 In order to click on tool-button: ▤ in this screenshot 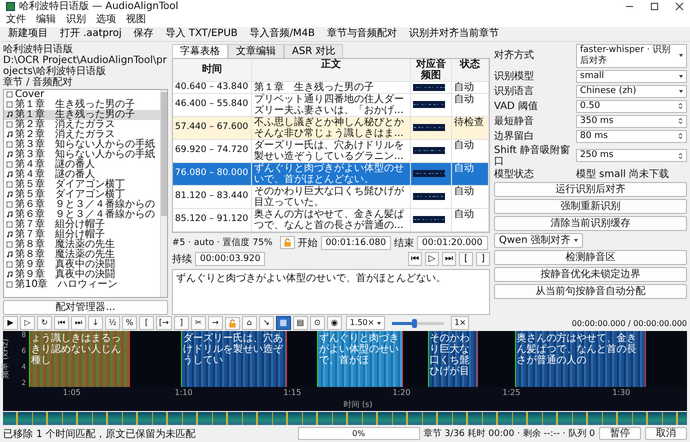, I will do `click(300, 323)`.